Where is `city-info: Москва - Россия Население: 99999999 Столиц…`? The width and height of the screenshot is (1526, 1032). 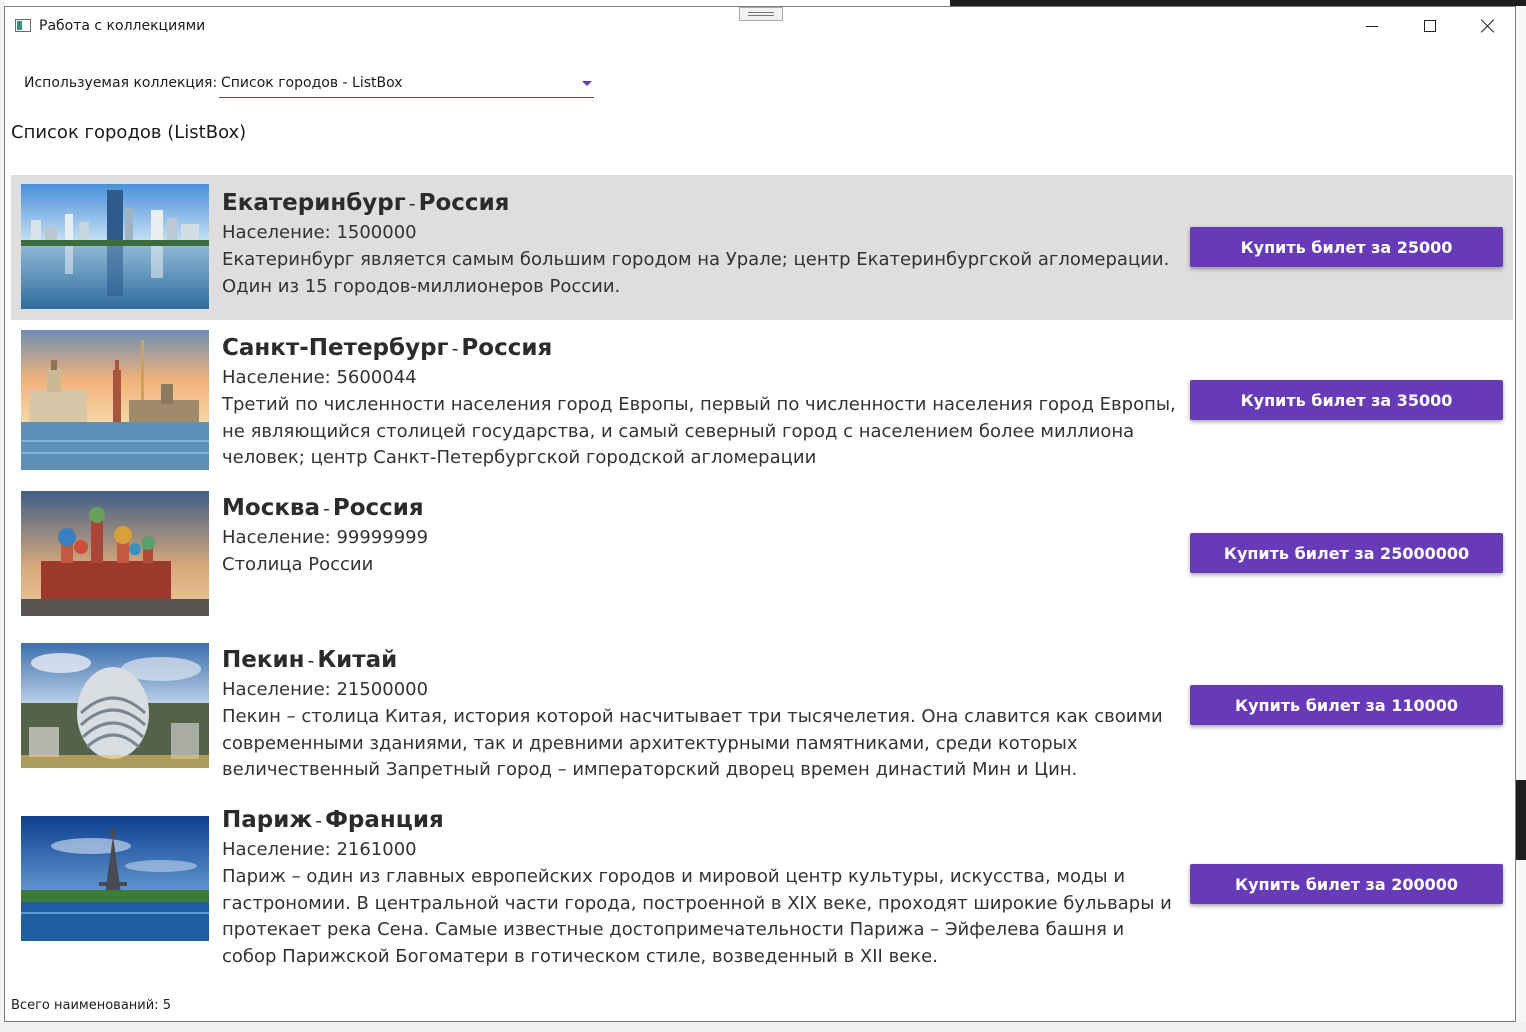 city-info: Москва - Россия Население: 99999999 Столиц… is located at coordinates (702, 536).